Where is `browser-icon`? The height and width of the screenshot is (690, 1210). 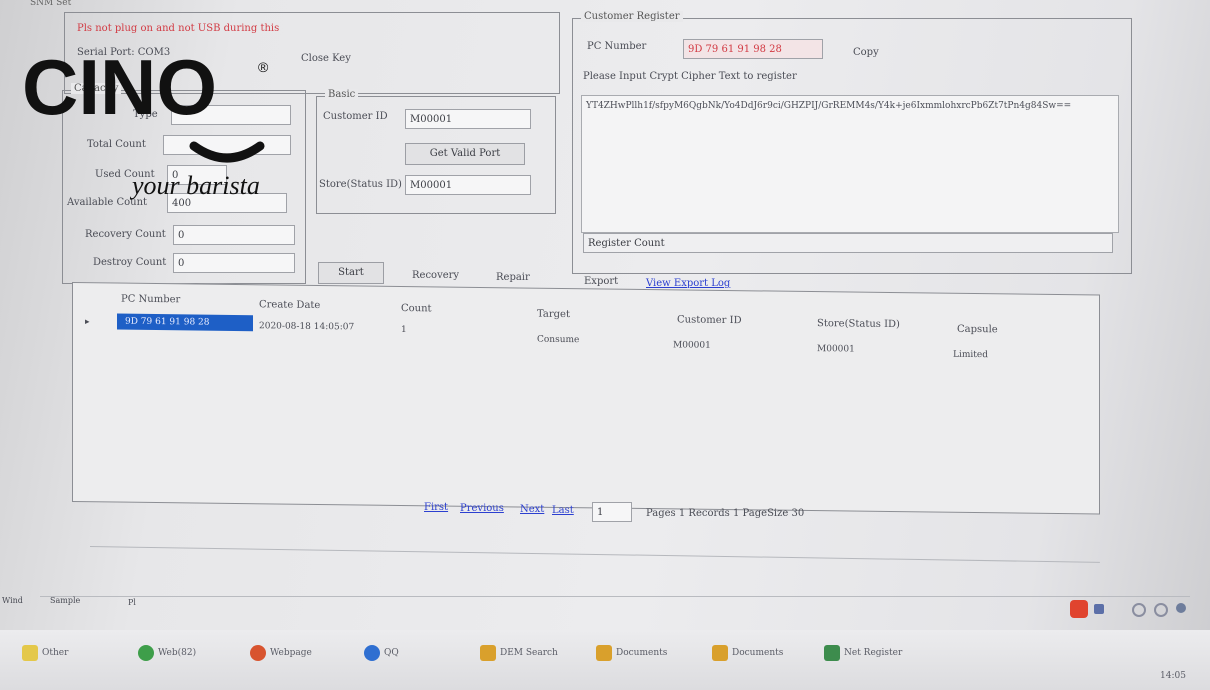
browser-icon is located at coordinates (146, 652).